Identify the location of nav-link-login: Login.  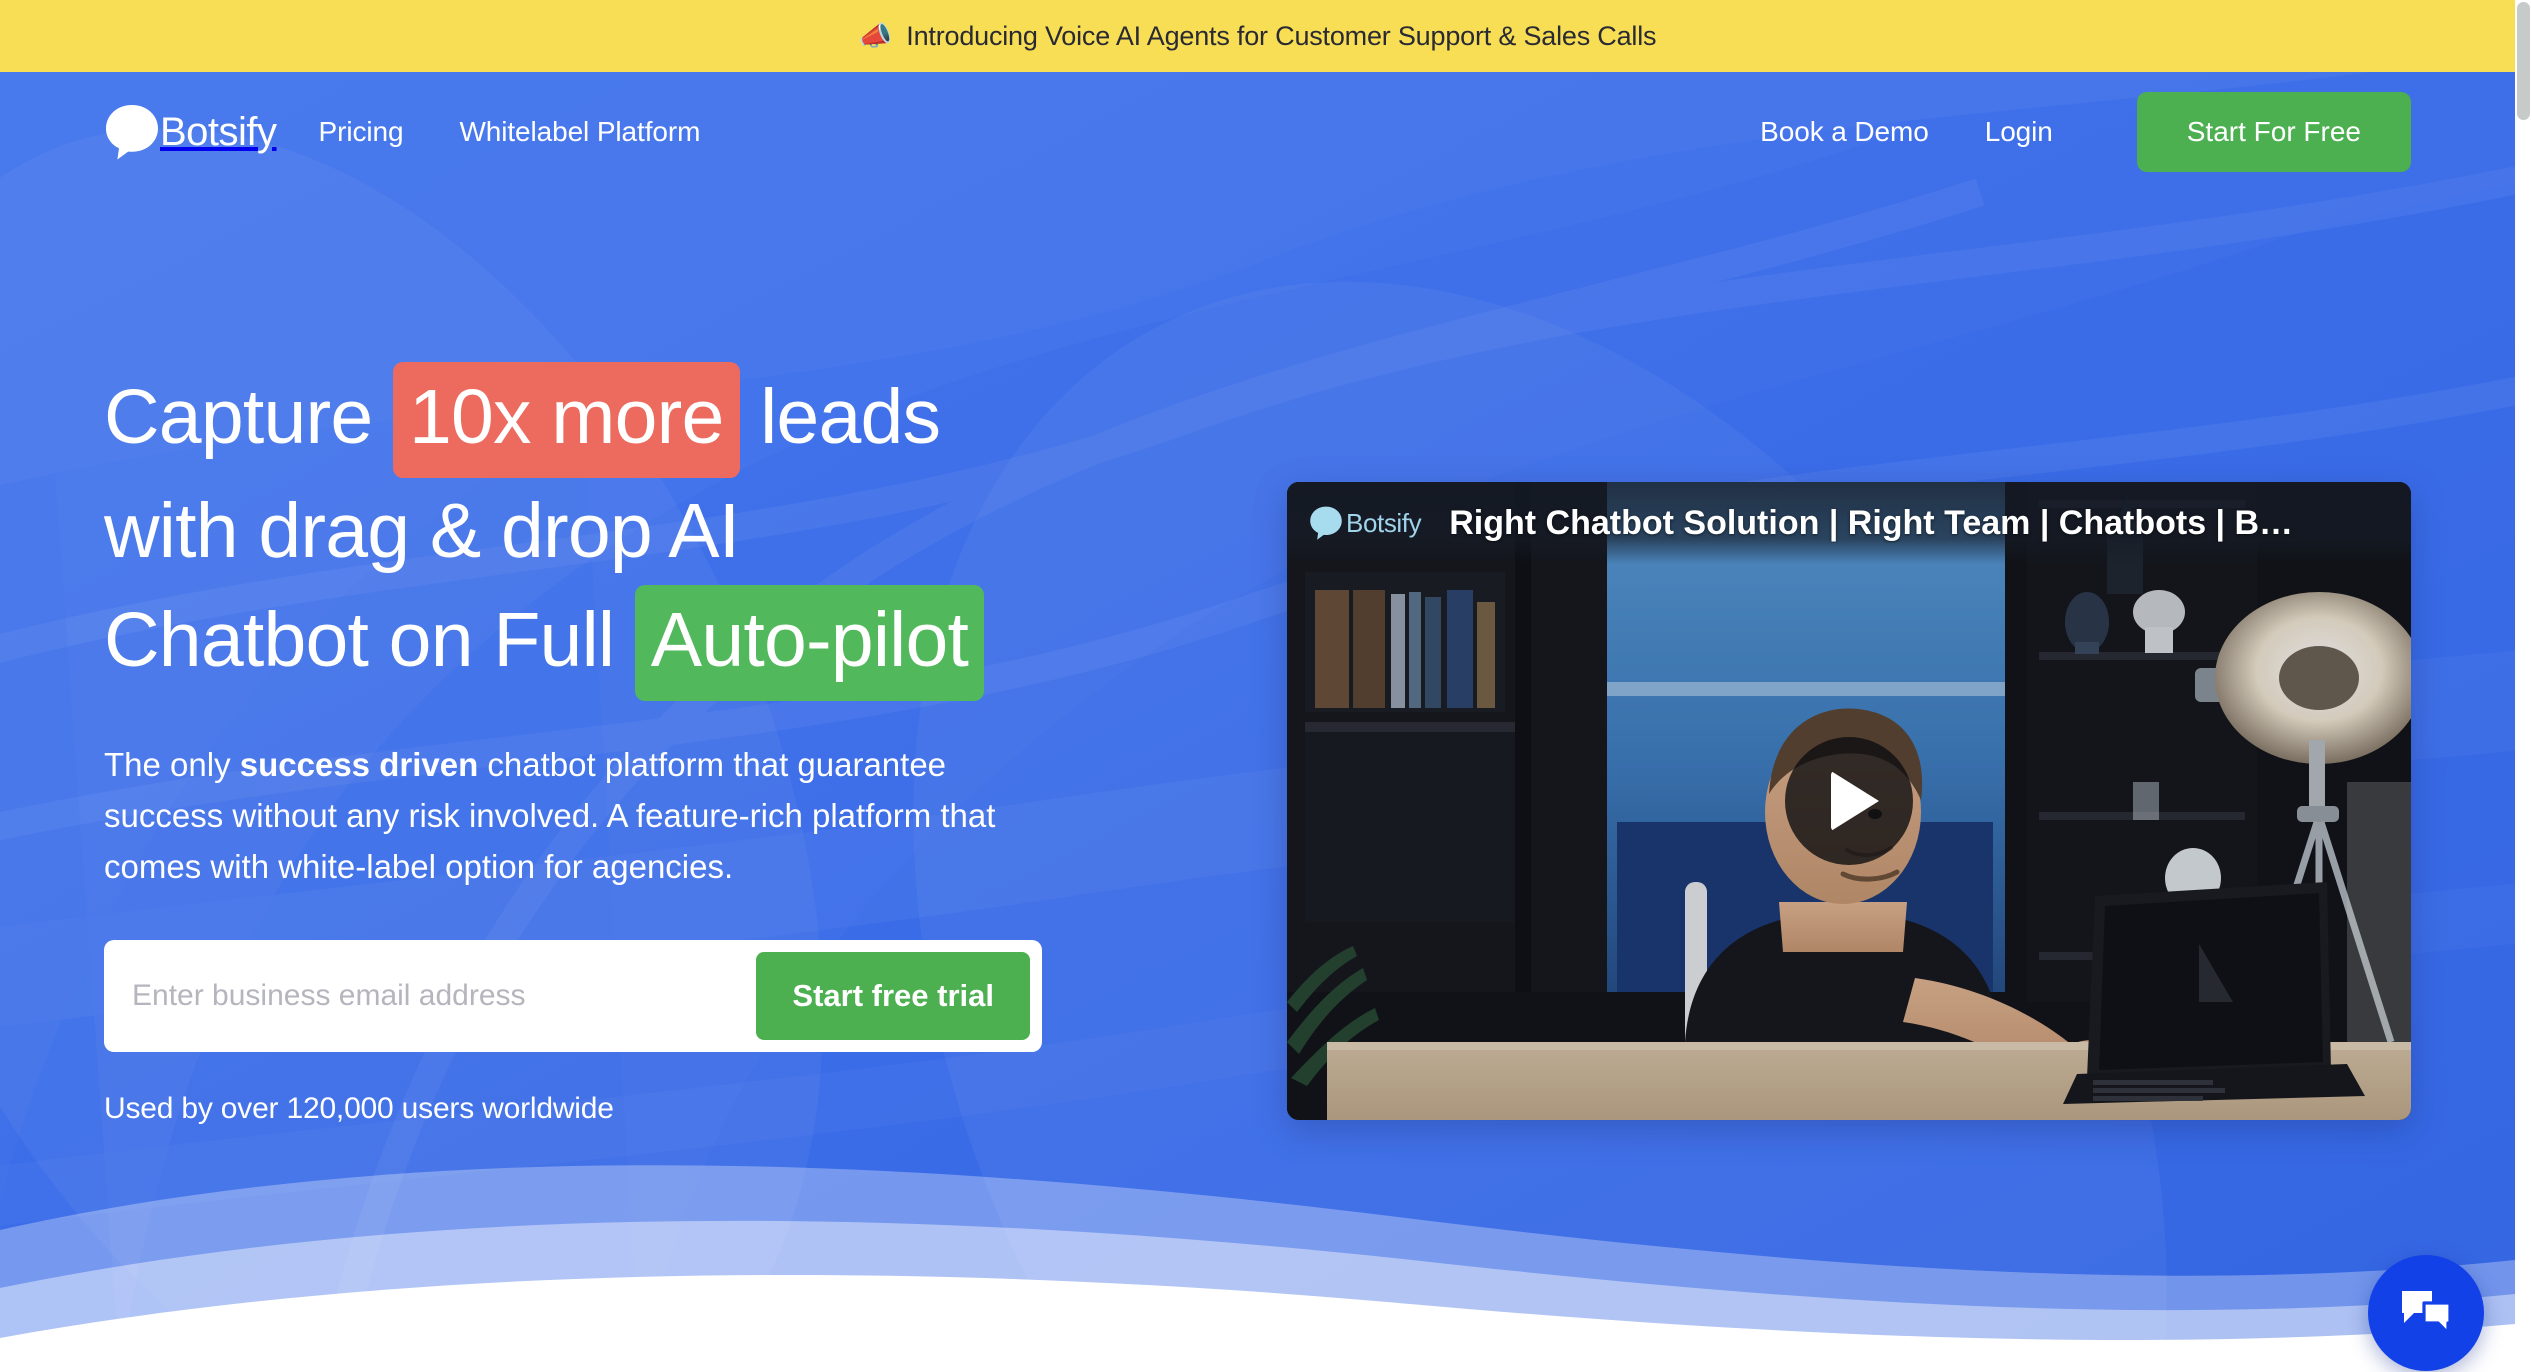
(2019, 132).